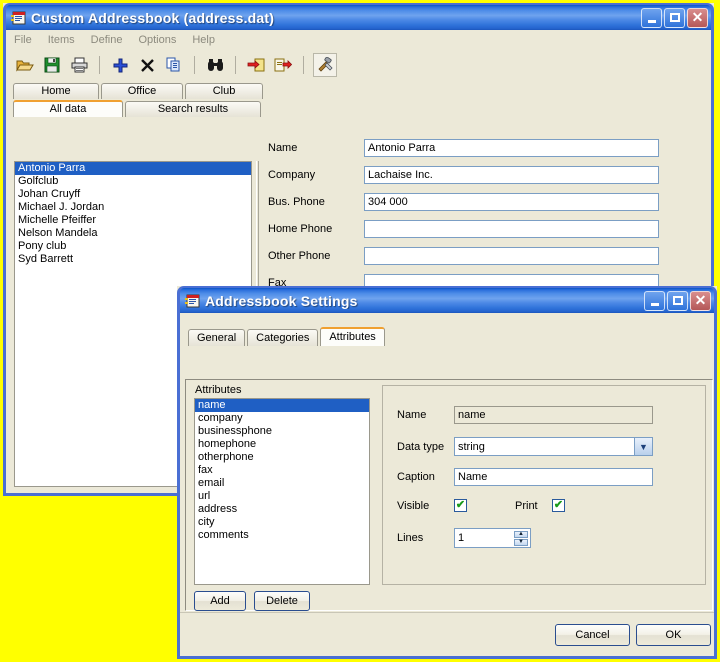 This screenshot has height=662, width=720. Describe the element at coordinates (325, 65) in the screenshot. I see `tools-icon` at that location.